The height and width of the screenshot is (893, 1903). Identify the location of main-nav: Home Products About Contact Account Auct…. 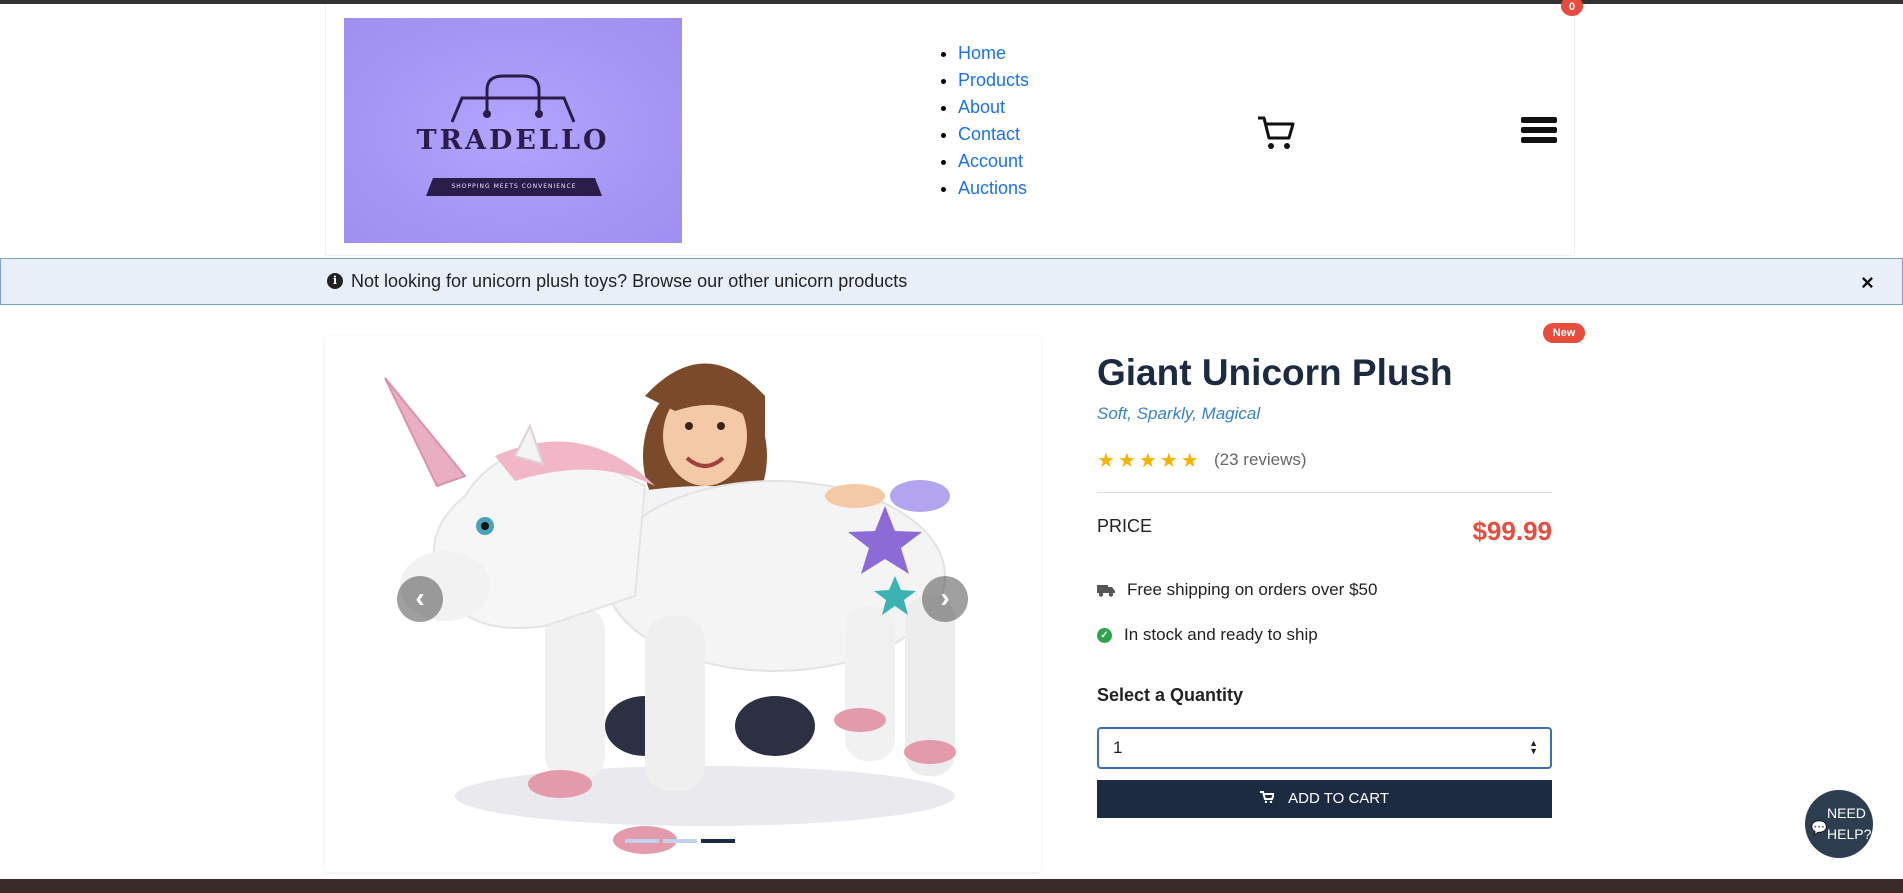
(984, 121).